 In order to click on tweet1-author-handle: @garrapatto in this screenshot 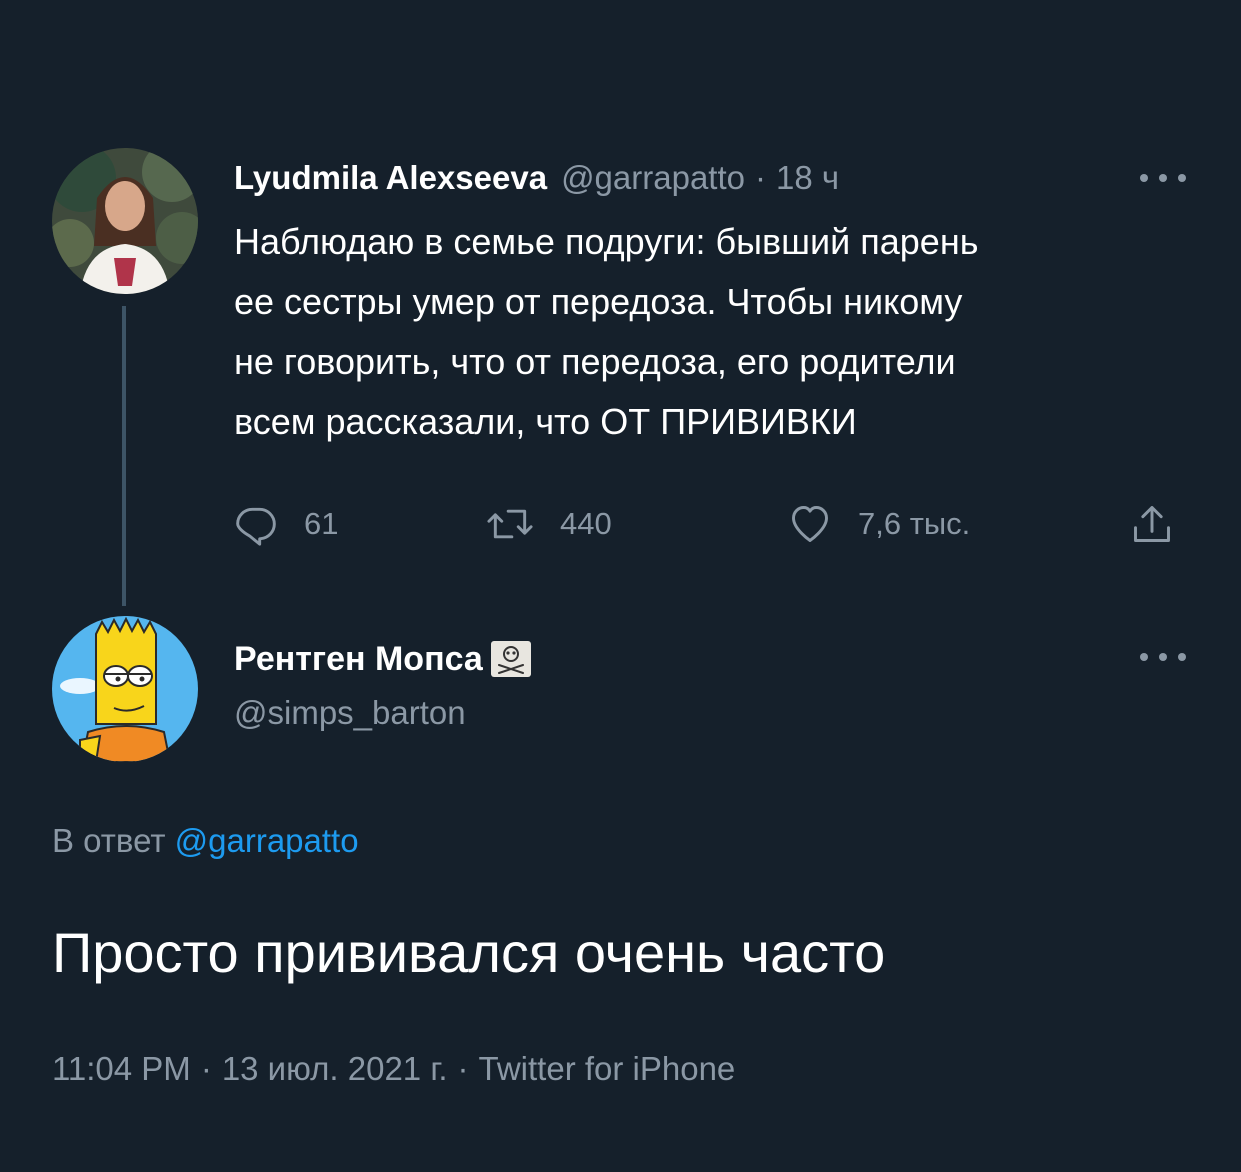, I will do `click(653, 178)`.